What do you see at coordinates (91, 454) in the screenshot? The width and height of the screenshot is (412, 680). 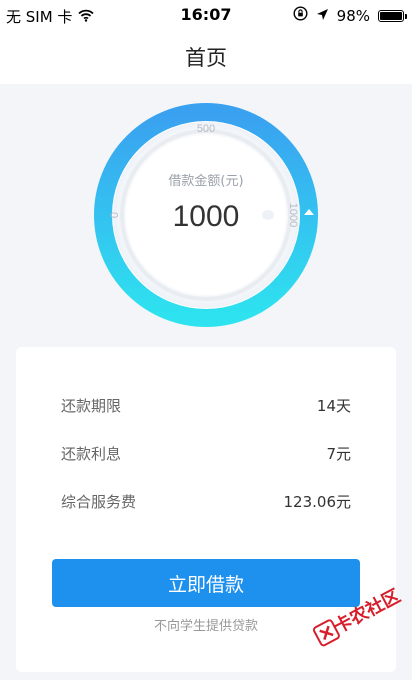 I see `detail-label: 还款利息` at bounding box center [91, 454].